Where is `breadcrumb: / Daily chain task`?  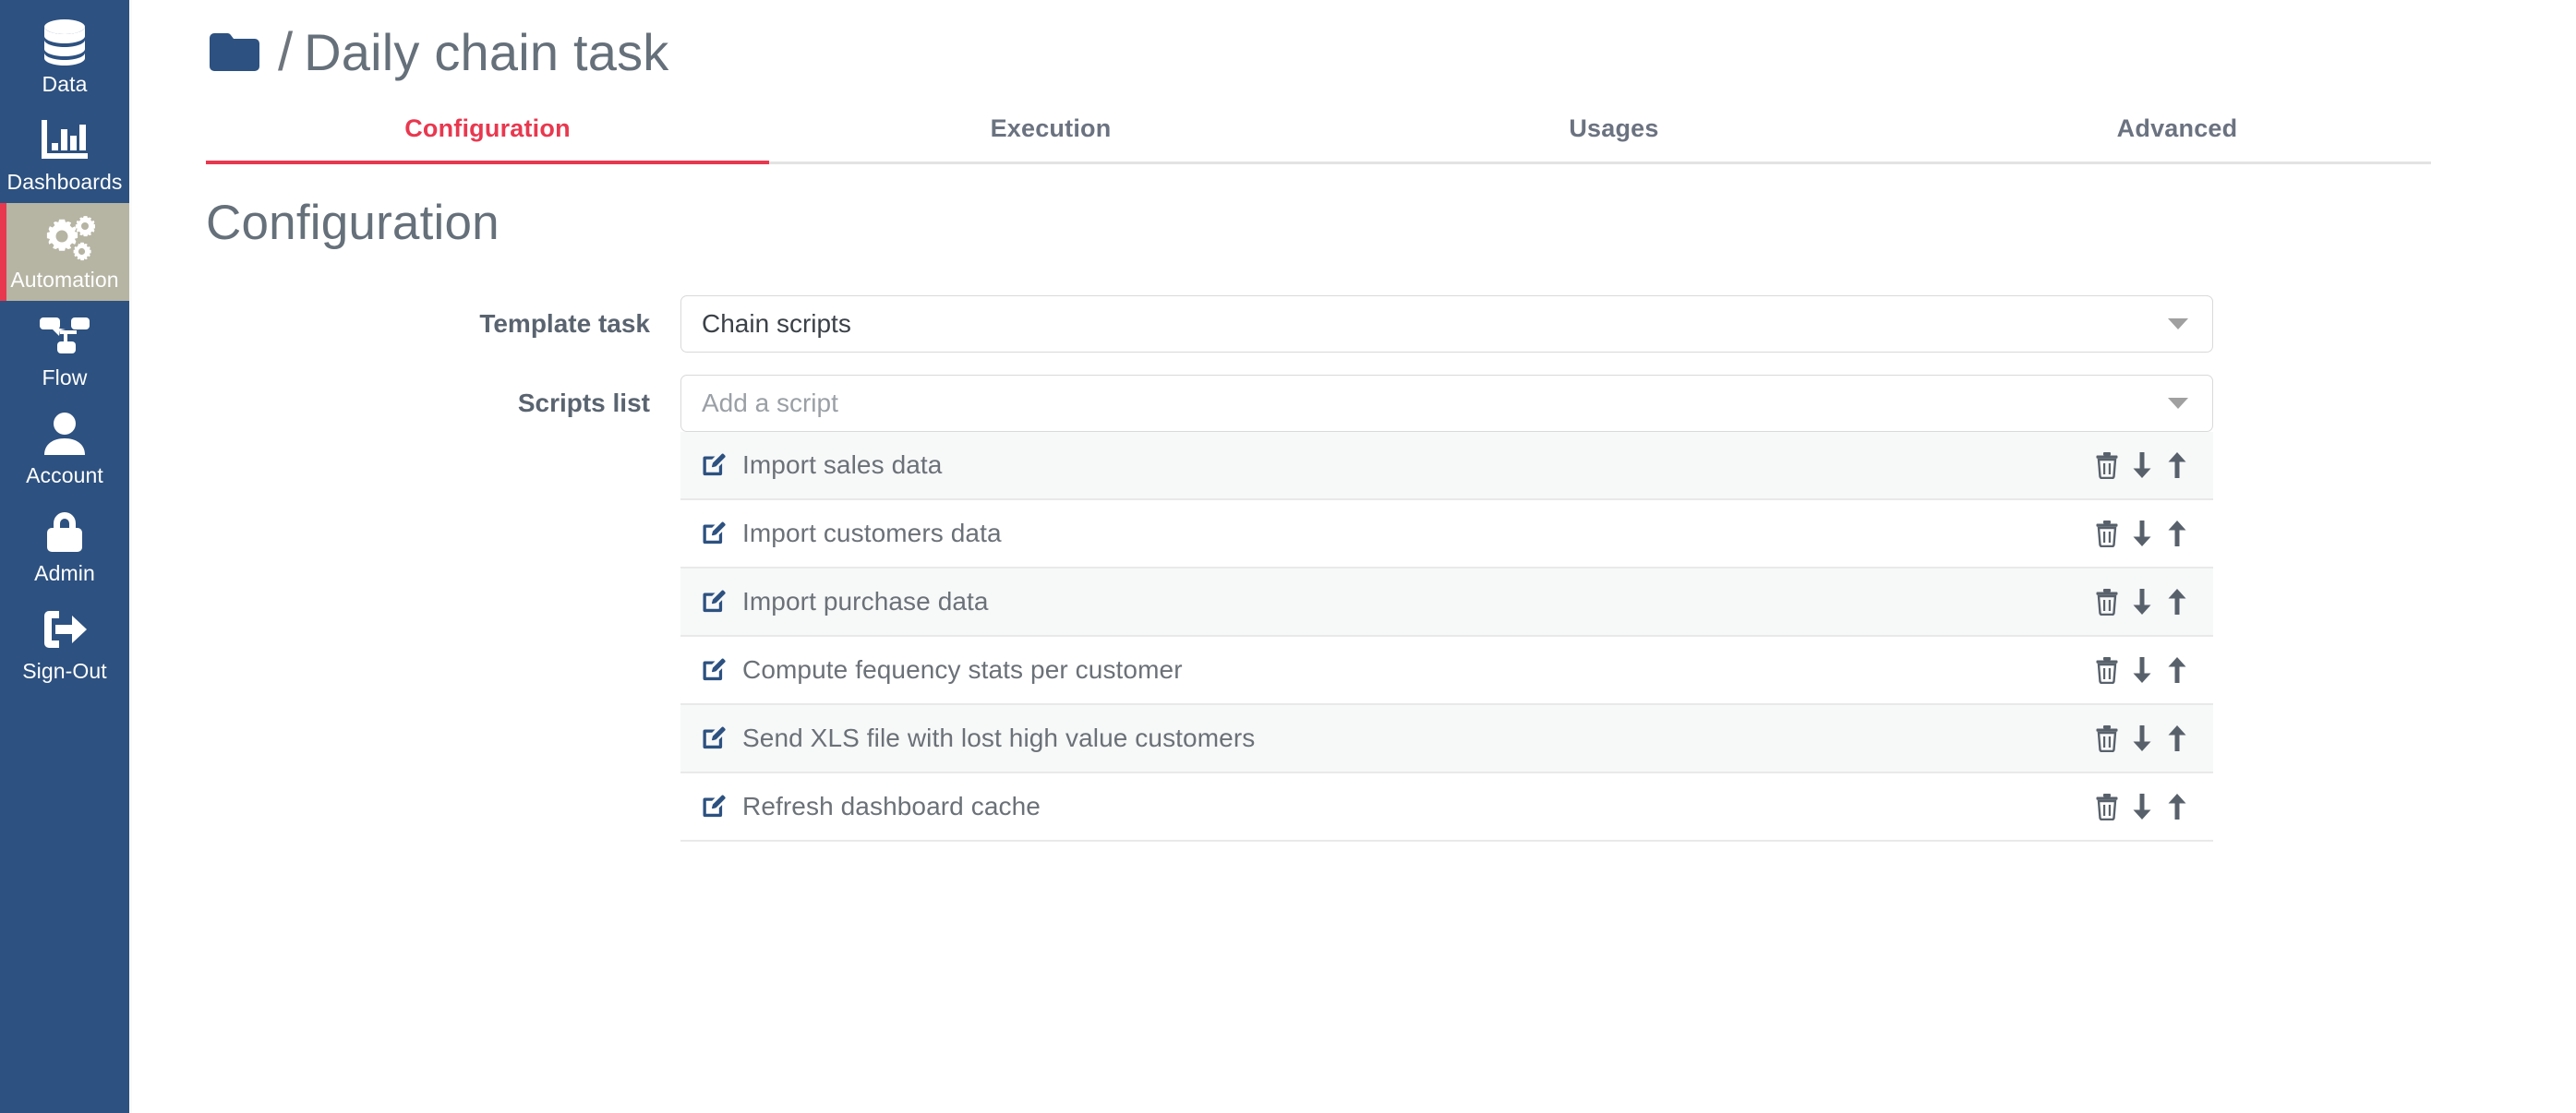
breadcrumb: / Daily chain task is located at coordinates (1354, 39).